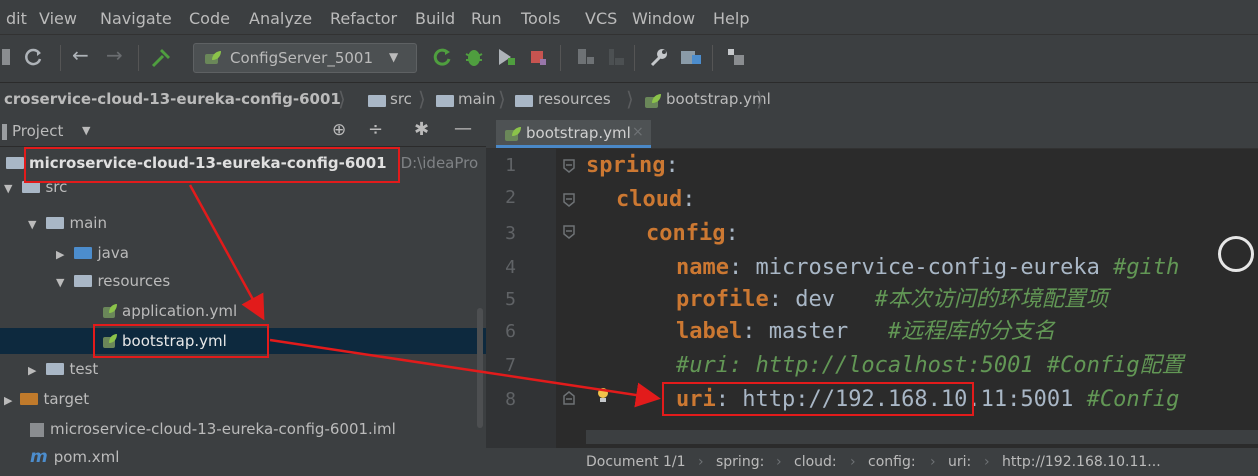  I want to click on arrow-root-to-bootstrap, so click(226, 252).